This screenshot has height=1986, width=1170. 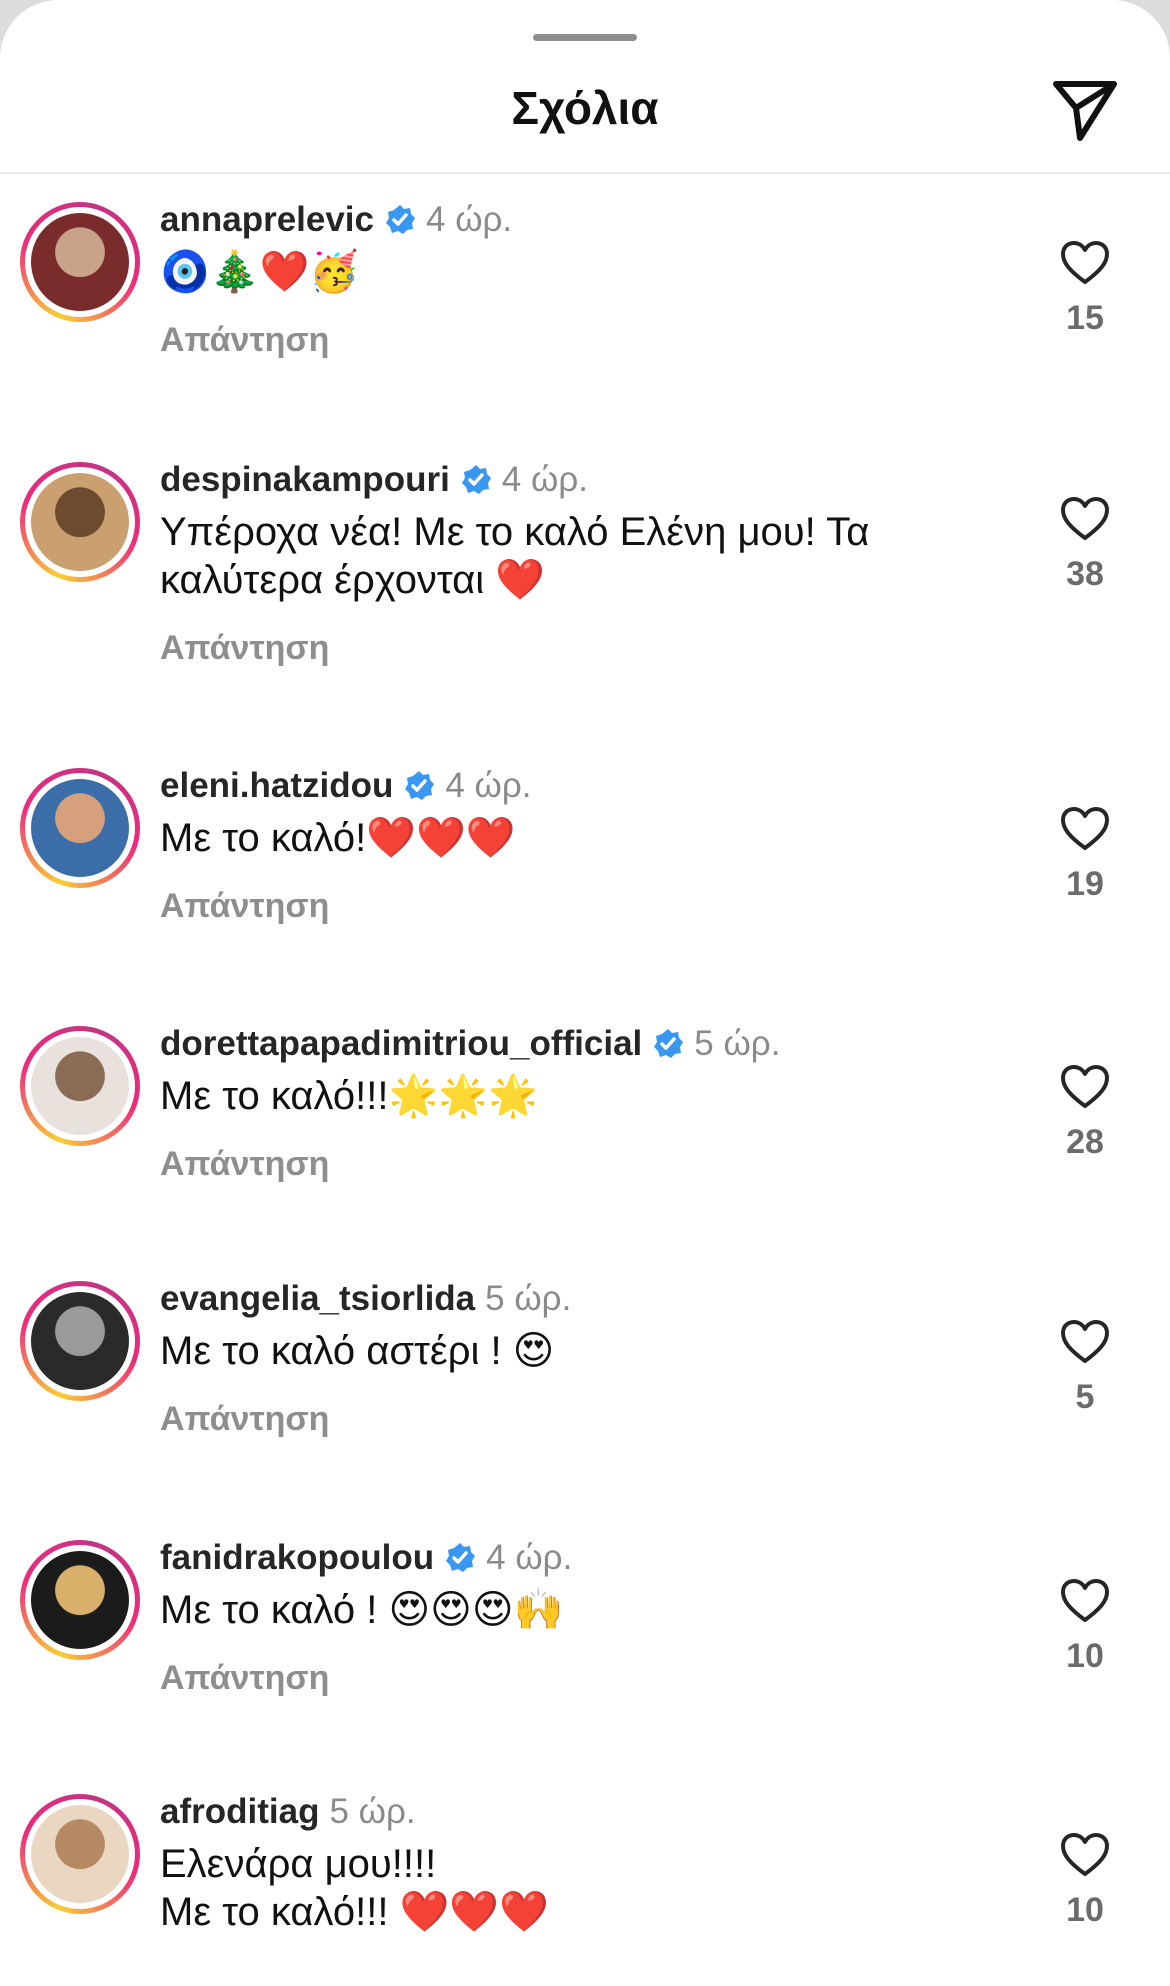 What do you see at coordinates (349, 1096) in the screenshot?
I see `comment-text: Με το καλό!!!🌟🌟🌟` at bounding box center [349, 1096].